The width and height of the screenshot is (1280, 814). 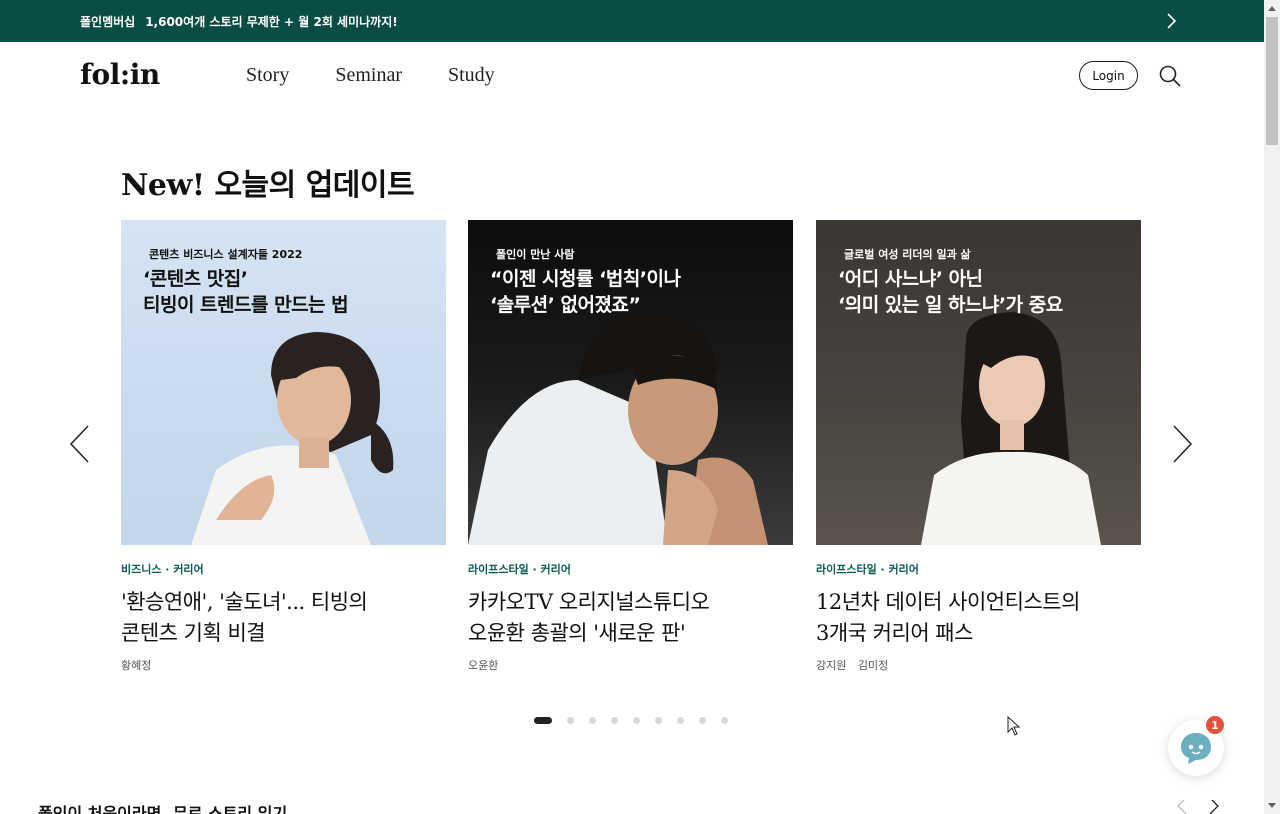 What do you see at coordinates (471, 75) in the screenshot?
I see `nav-study: Study` at bounding box center [471, 75].